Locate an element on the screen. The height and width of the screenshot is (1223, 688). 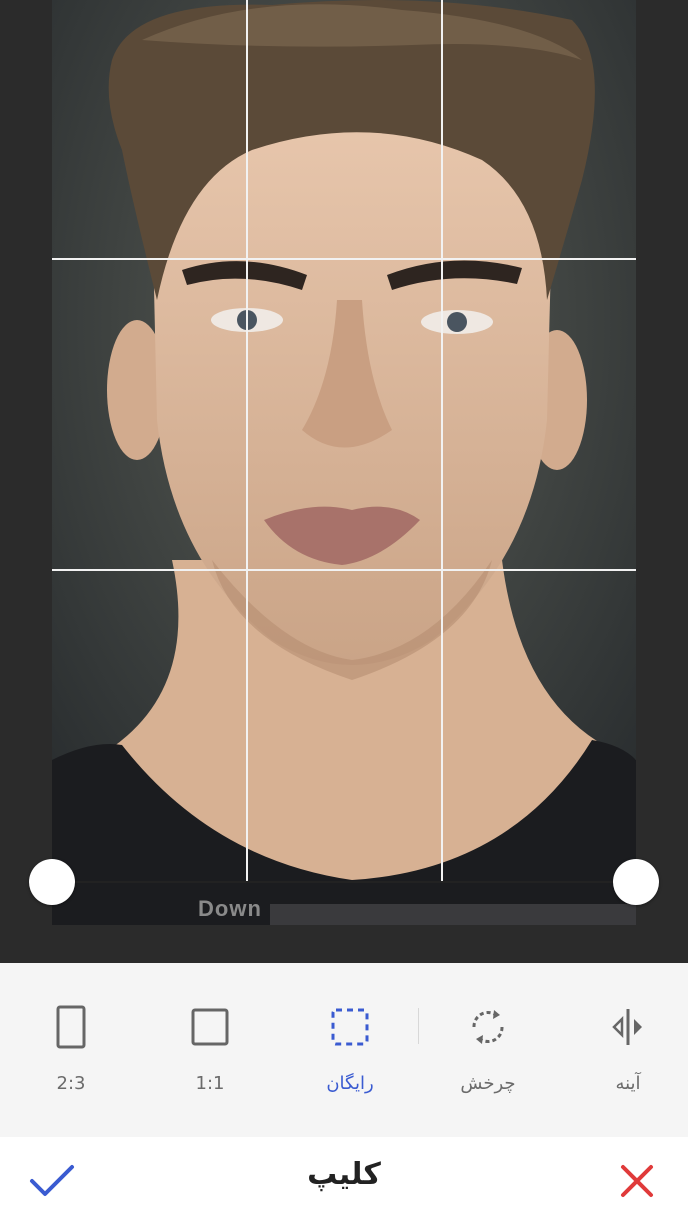
tool-portrait-ratio: 2:3 is located at coordinates (71, 1050).